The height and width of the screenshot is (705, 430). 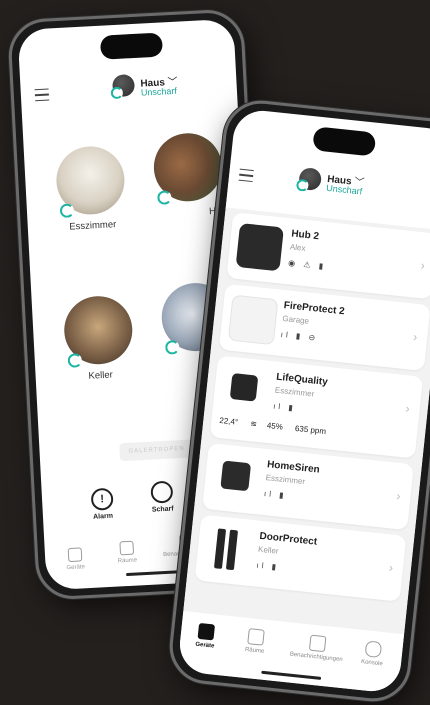 I want to click on volume-down-button, so click(x=22, y=282).